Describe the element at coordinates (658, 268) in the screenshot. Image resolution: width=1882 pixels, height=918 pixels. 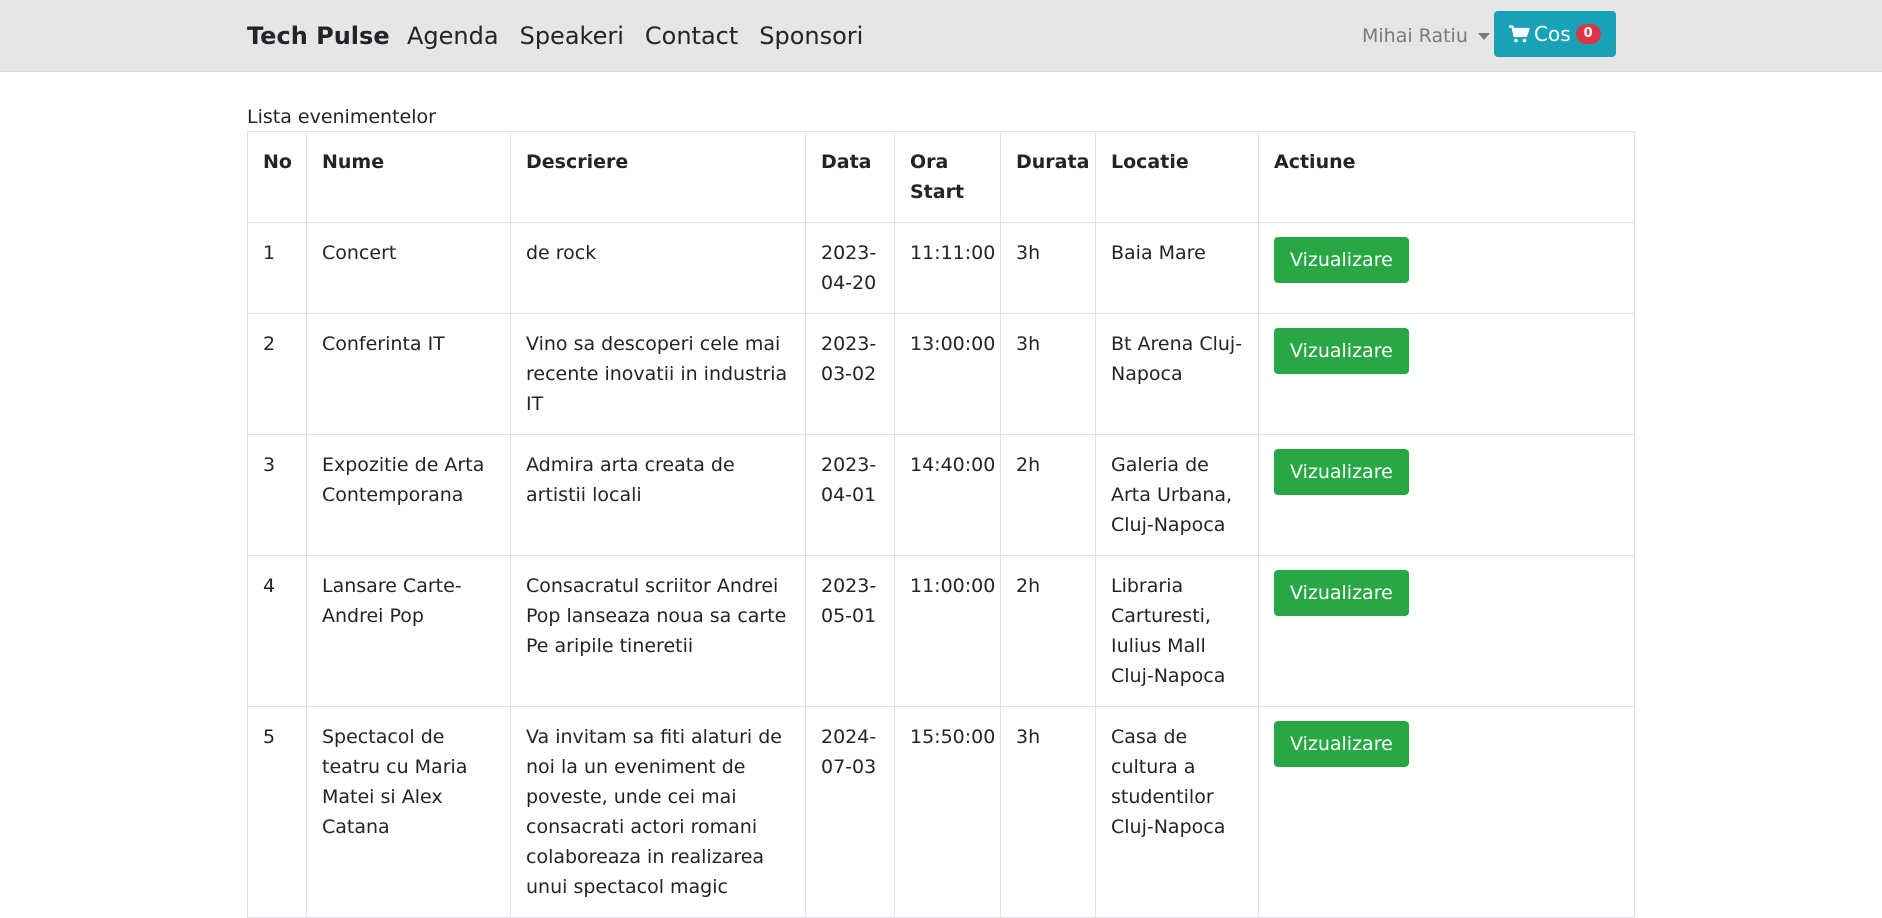
I see `cell-descriere: de rock` at that location.